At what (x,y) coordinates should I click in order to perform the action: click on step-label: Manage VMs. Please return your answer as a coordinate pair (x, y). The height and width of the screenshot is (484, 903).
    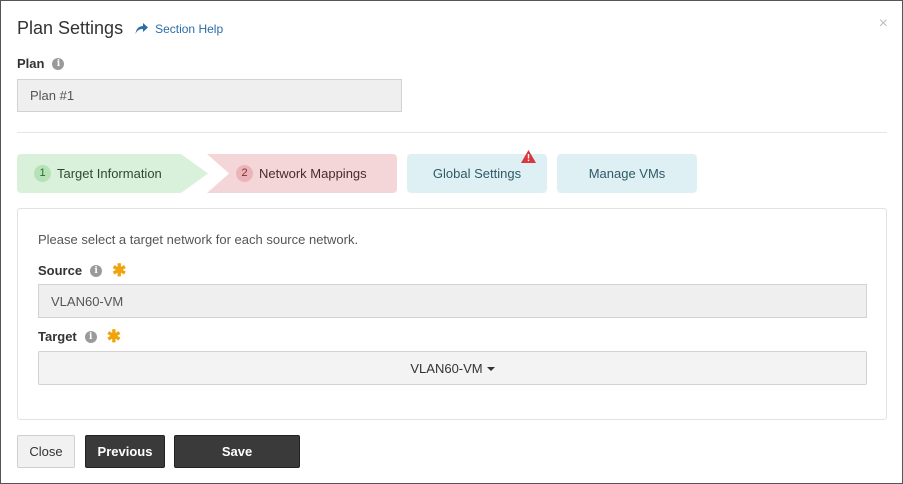
    Looking at the image, I should click on (627, 173).